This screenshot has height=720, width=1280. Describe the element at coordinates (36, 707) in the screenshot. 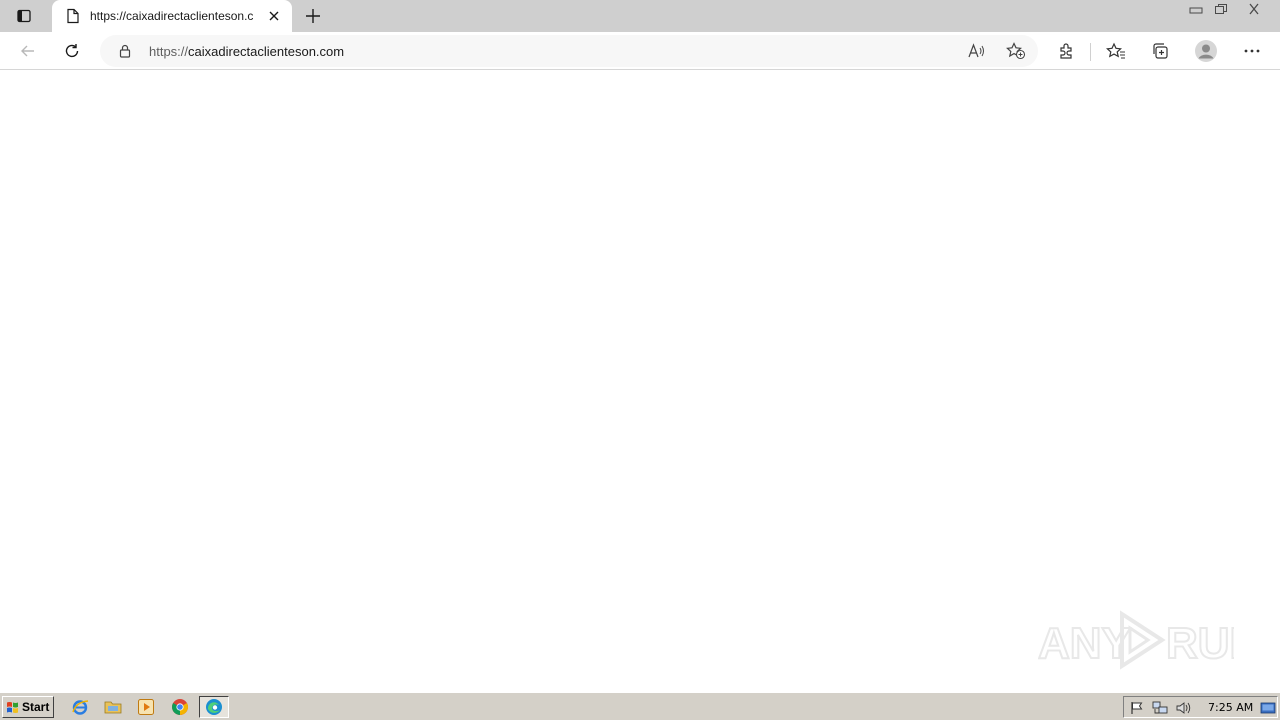

I see `start-label: Start` at that location.